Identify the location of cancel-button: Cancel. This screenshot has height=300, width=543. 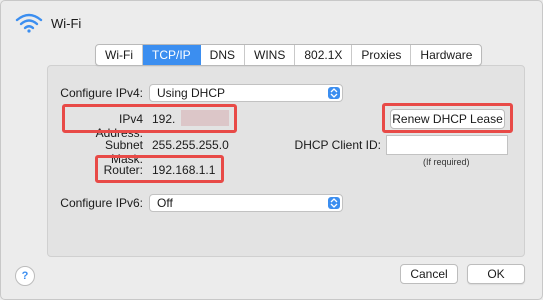
(429, 274).